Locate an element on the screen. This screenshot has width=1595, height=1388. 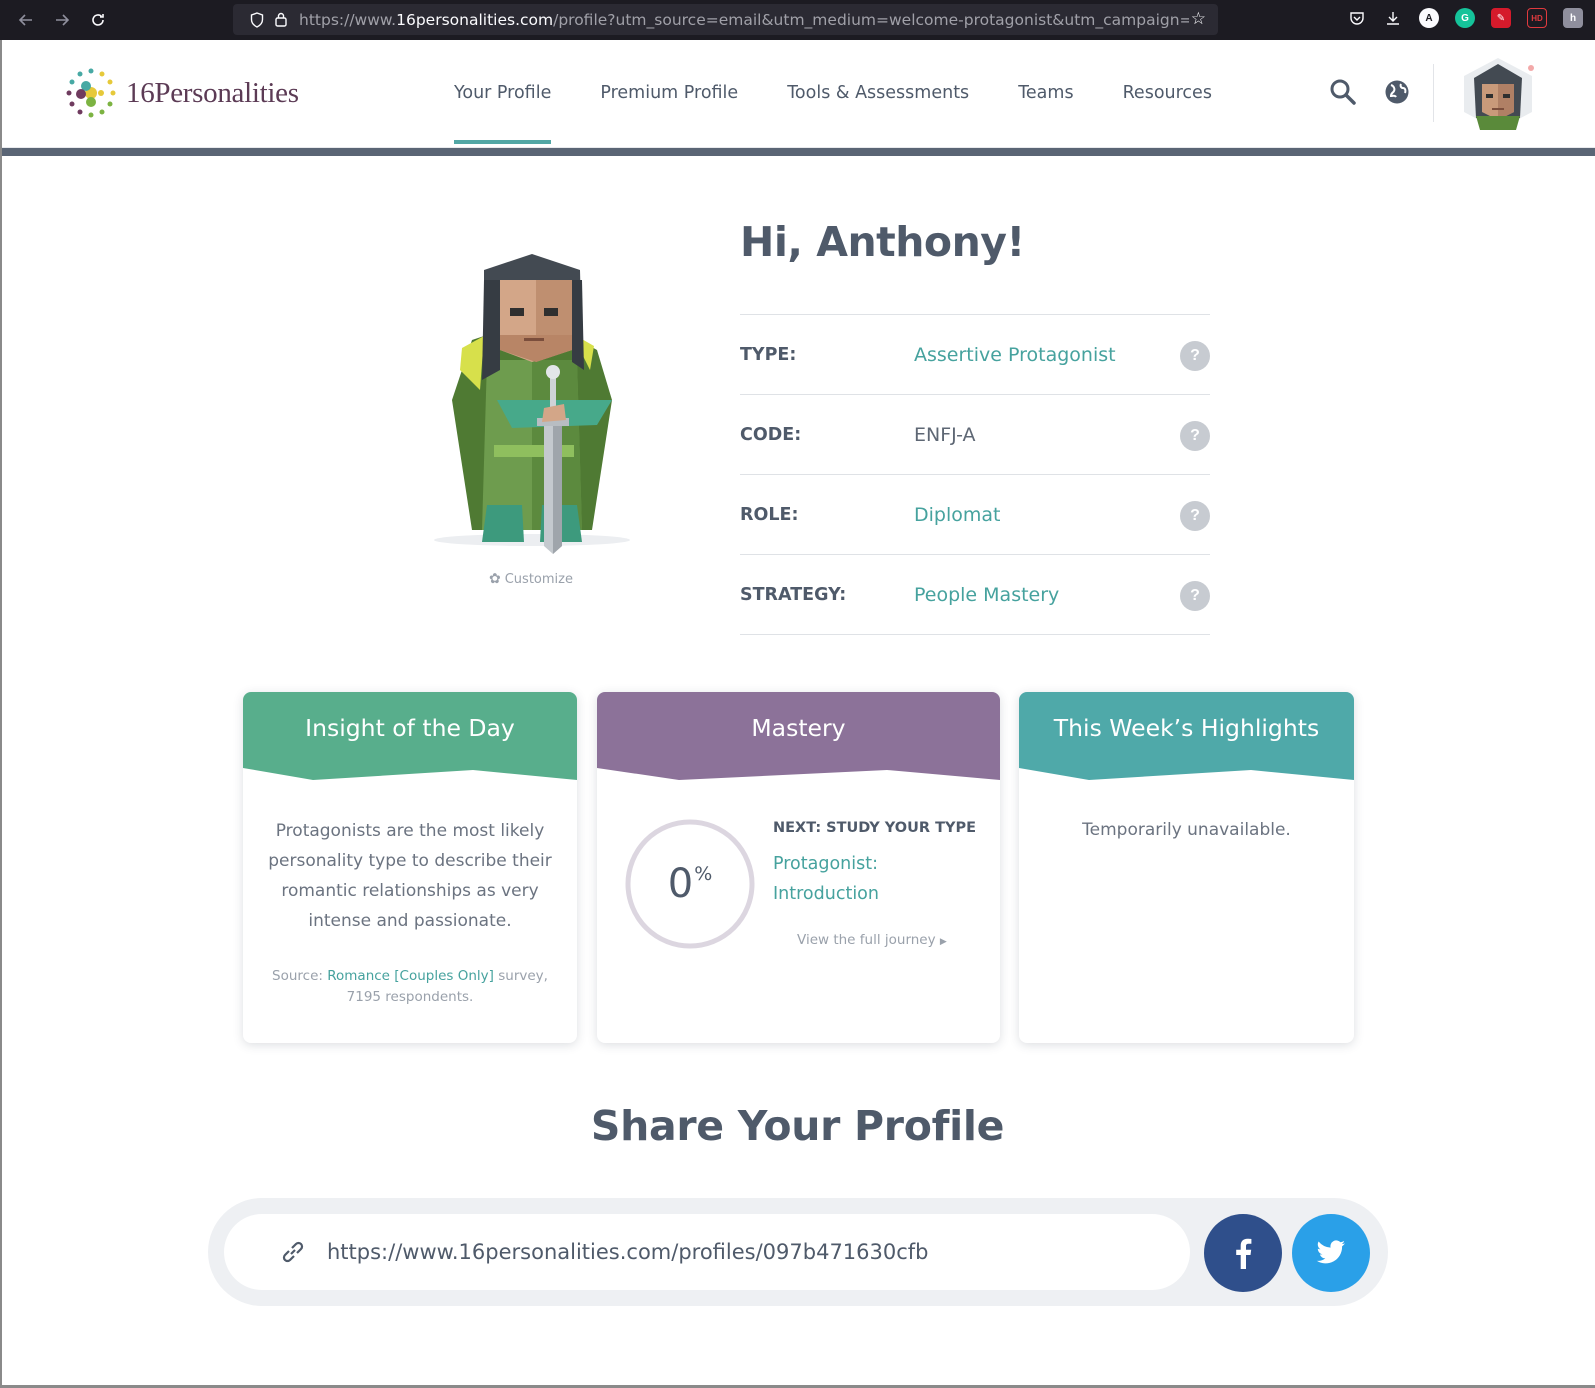
twitter-share-button is located at coordinates (1331, 1253).